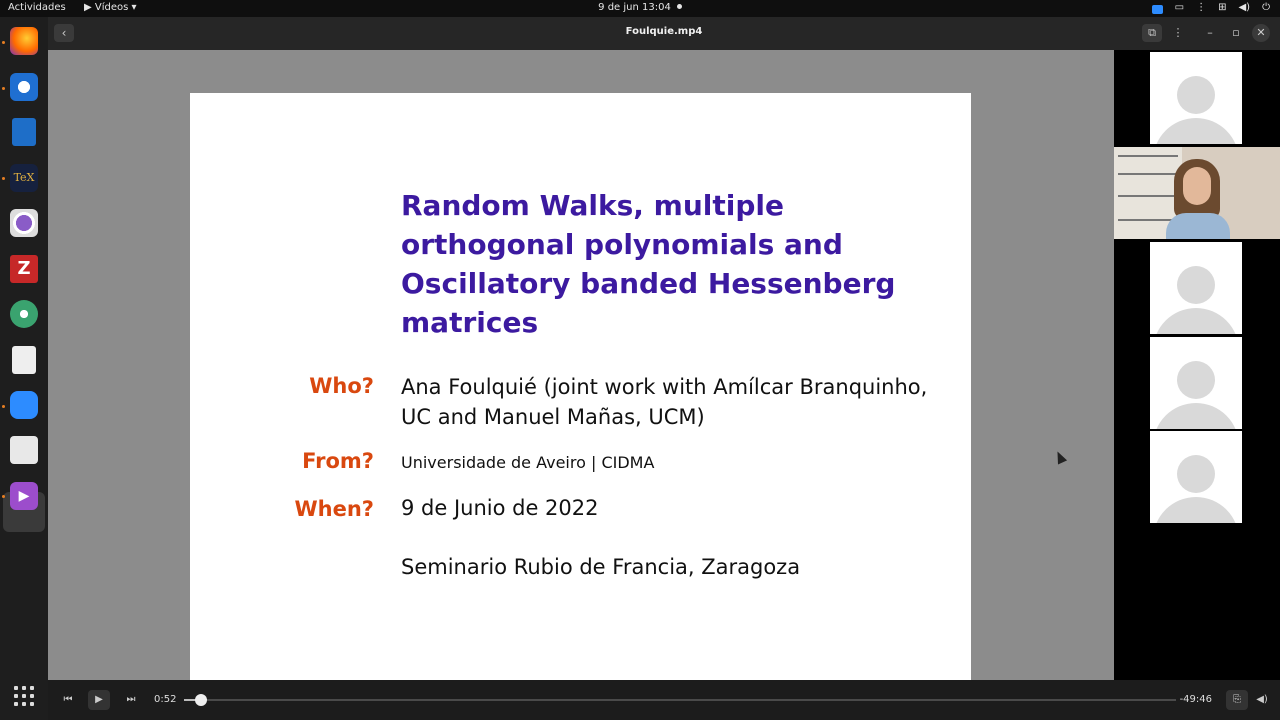  Describe the element at coordinates (24, 314) in the screenshot. I see `atom-icon` at that location.